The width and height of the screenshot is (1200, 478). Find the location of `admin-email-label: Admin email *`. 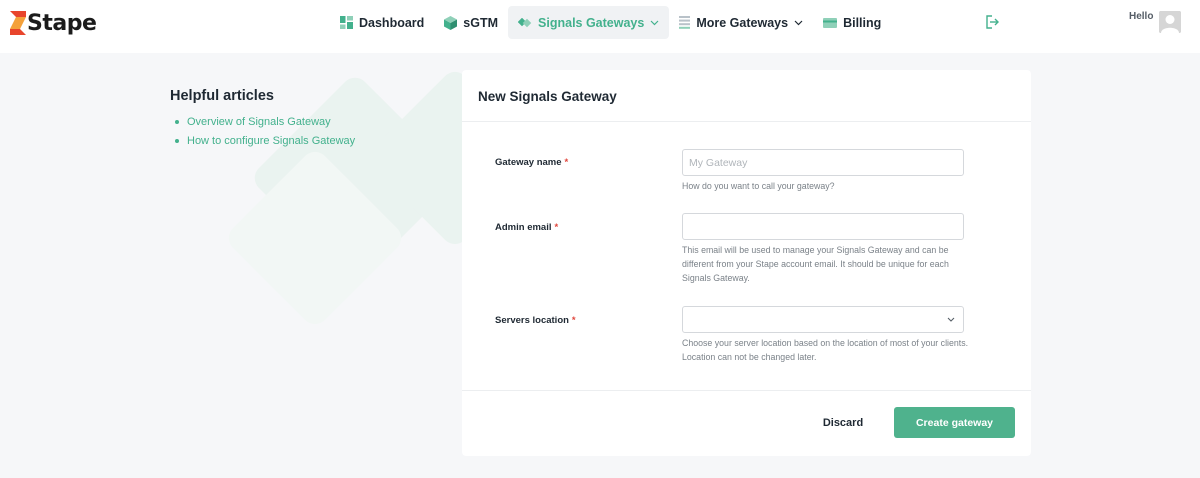

admin-email-label: Admin email * is located at coordinates (526, 227).